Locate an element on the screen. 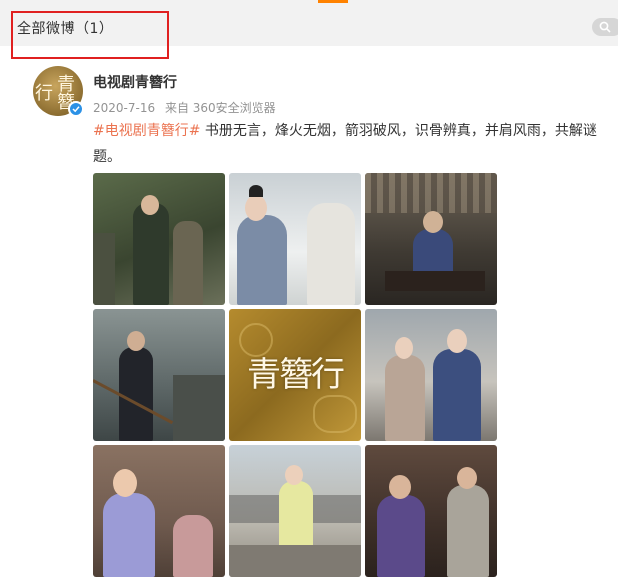 This screenshot has height=577, width=618. username: 电视剧青簪行 is located at coordinates (135, 82).